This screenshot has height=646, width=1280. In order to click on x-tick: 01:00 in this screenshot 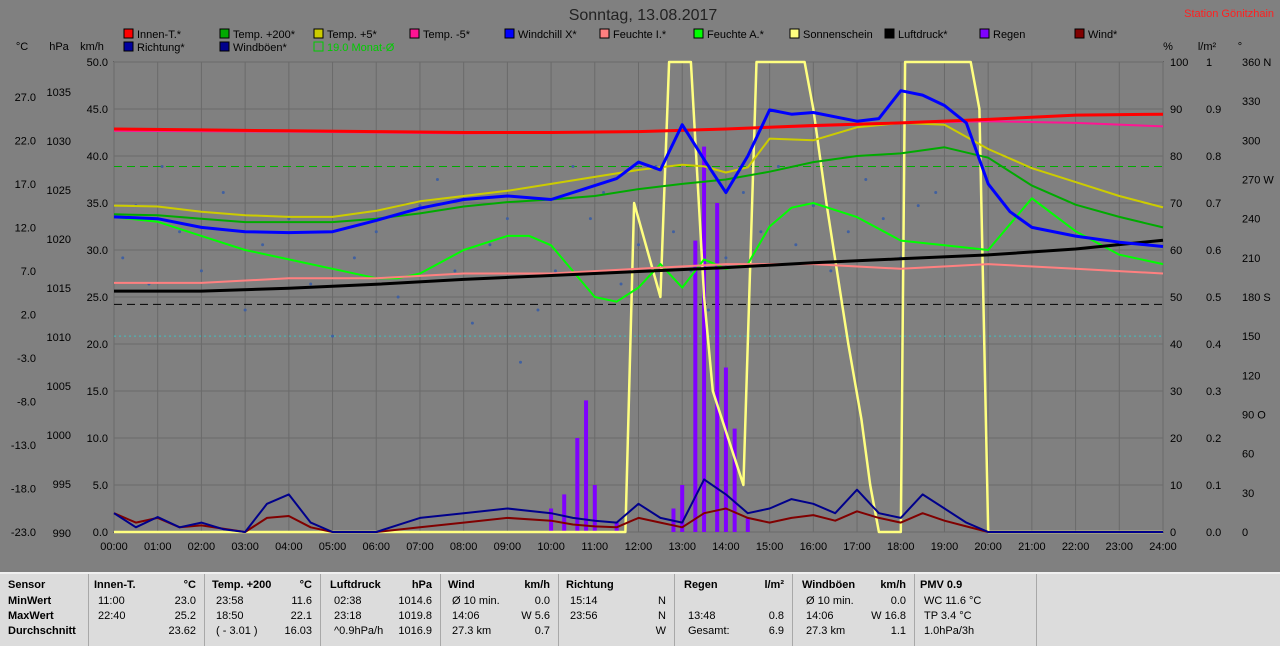, I will do `click(158, 547)`.